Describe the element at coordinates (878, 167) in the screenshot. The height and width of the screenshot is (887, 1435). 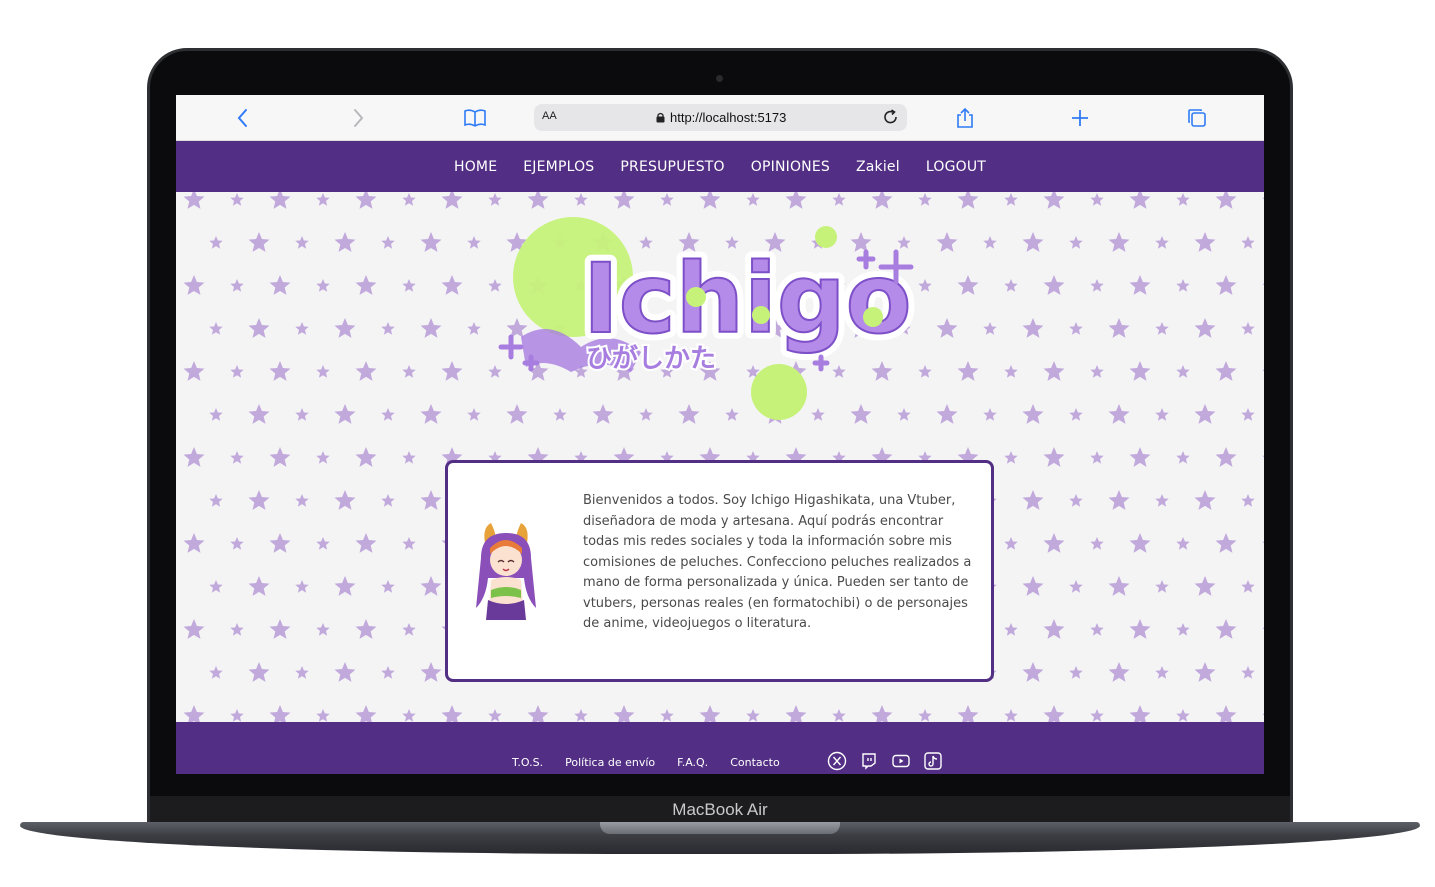
I see `nav-user: Zakiel` at that location.